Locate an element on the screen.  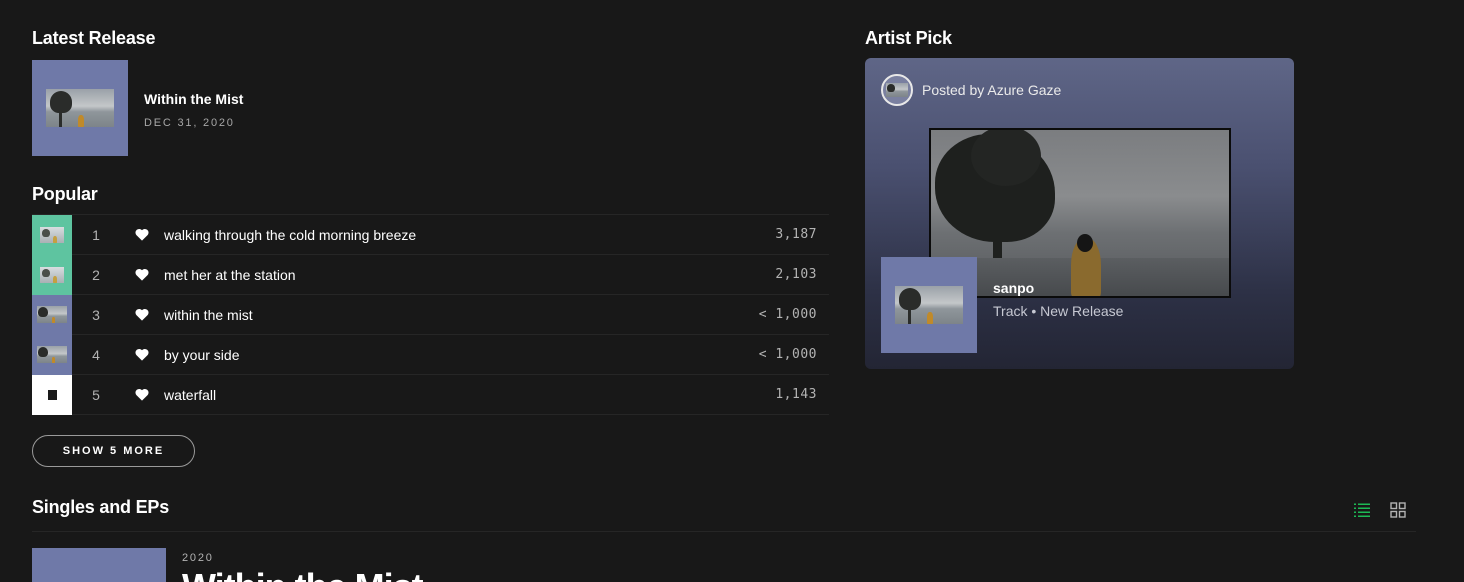
track-row: 5 waterfall 1,143 is located at coordinates (430, 394).